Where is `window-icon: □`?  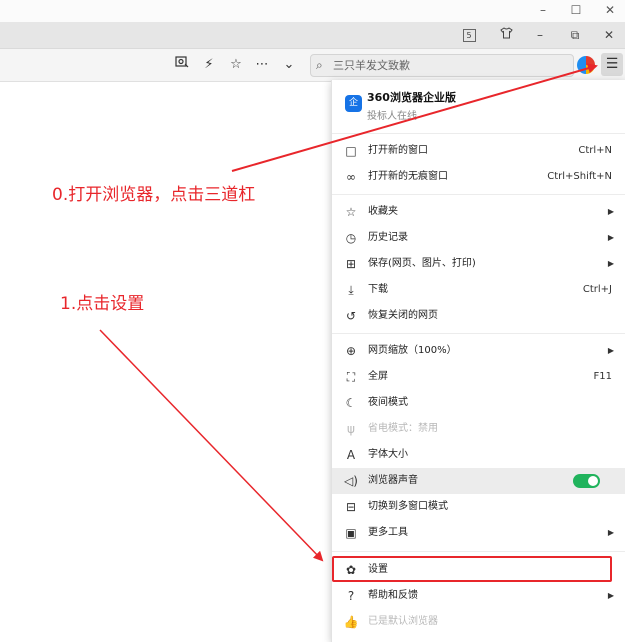 window-icon: □ is located at coordinates (351, 151).